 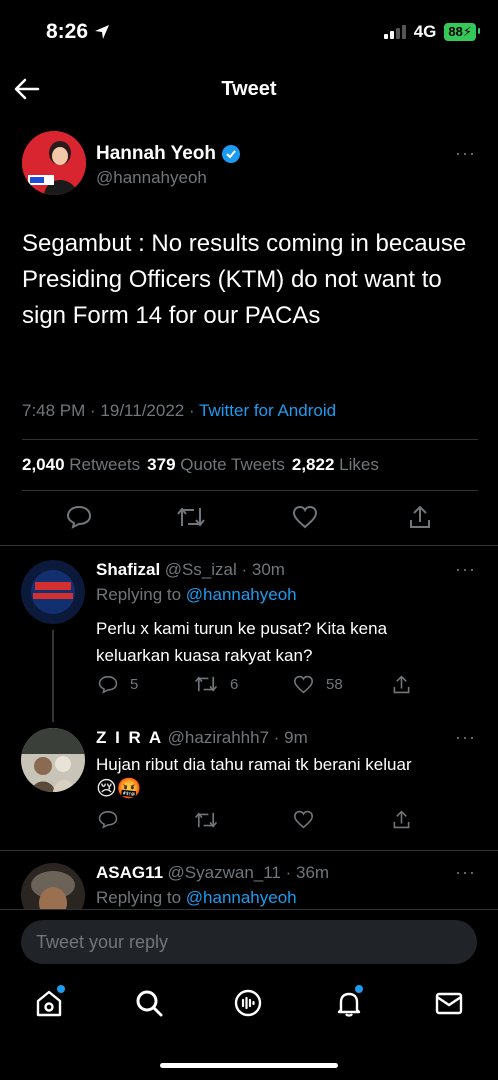 What do you see at coordinates (128, 569) in the screenshot?
I see `reply-author-name: Shafizal` at bounding box center [128, 569].